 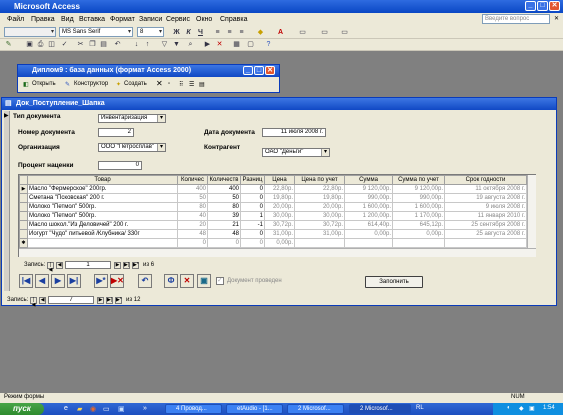 What do you see at coordinates (319, 225) in the screenshot?
I see `cell: 30,72р.` at bounding box center [319, 225].